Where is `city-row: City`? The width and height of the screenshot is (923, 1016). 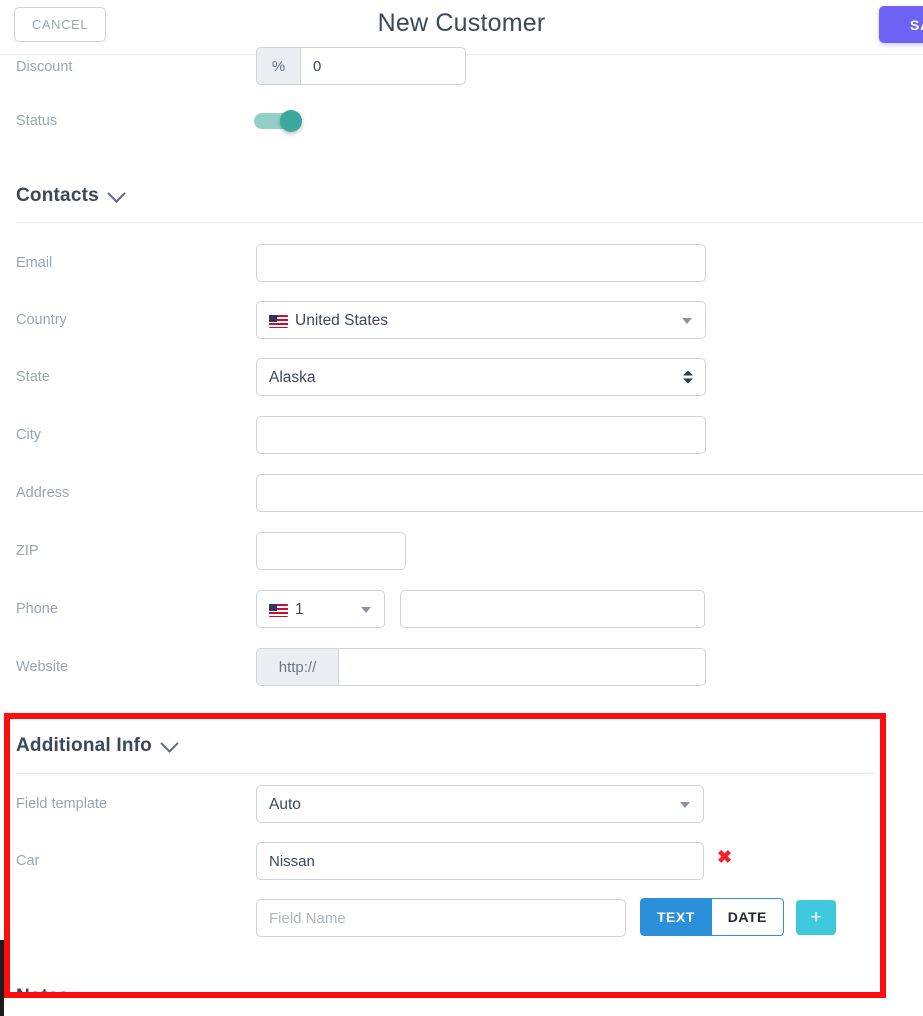
city-row: City is located at coordinates (461, 435).